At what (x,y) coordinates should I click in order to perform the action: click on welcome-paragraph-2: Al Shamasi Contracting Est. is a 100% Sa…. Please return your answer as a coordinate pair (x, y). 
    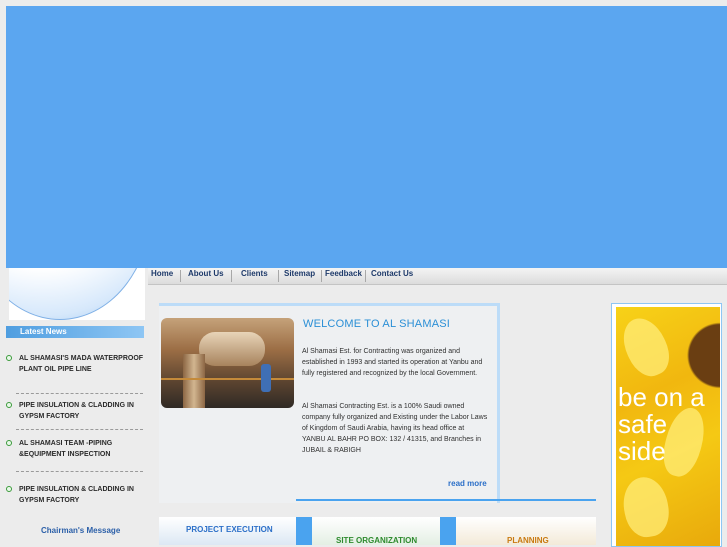
    Looking at the image, I should click on (395, 428).